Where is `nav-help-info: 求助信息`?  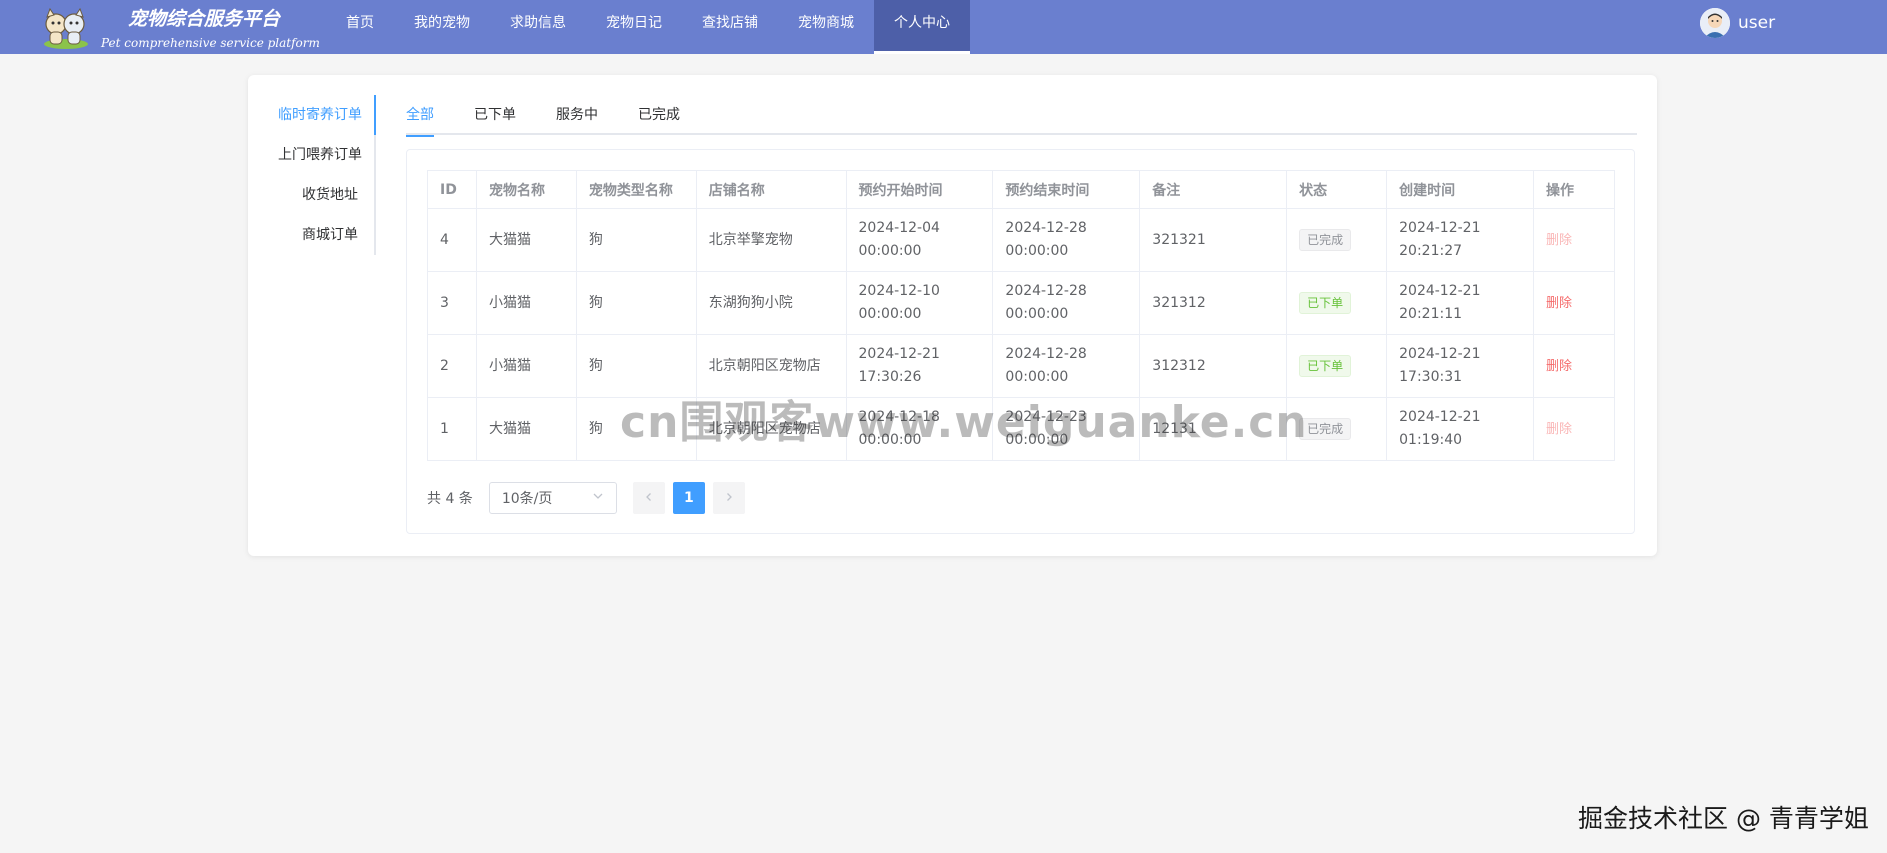
nav-help-info: 求助信息 is located at coordinates (538, 27).